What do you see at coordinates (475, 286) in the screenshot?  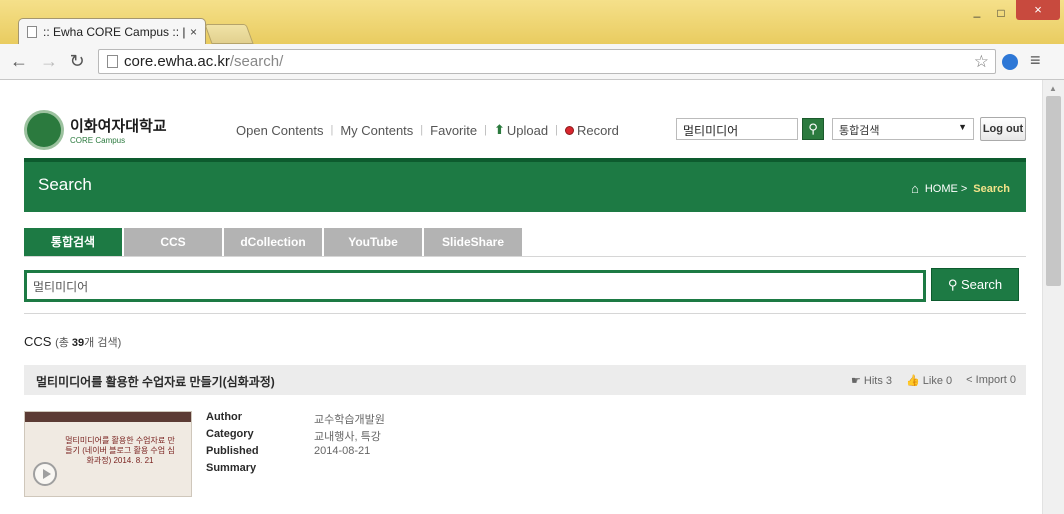 I see `main-search-input: 멀티미디어` at bounding box center [475, 286].